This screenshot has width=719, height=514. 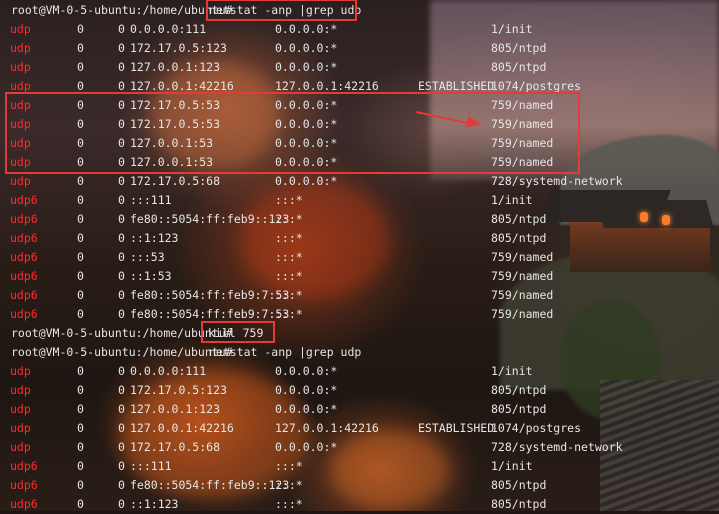 What do you see at coordinates (359, 390) in the screenshot?
I see `netstat-row: udp 0 0 172.17.0.5:123 0.0.0.0:* 805/ntpd` at bounding box center [359, 390].